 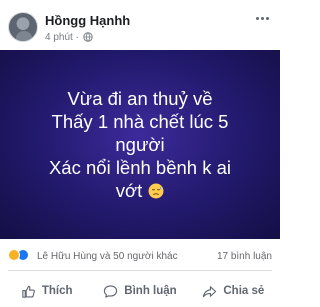 I want to click on comment-button: Bình luận, so click(x=139, y=291).